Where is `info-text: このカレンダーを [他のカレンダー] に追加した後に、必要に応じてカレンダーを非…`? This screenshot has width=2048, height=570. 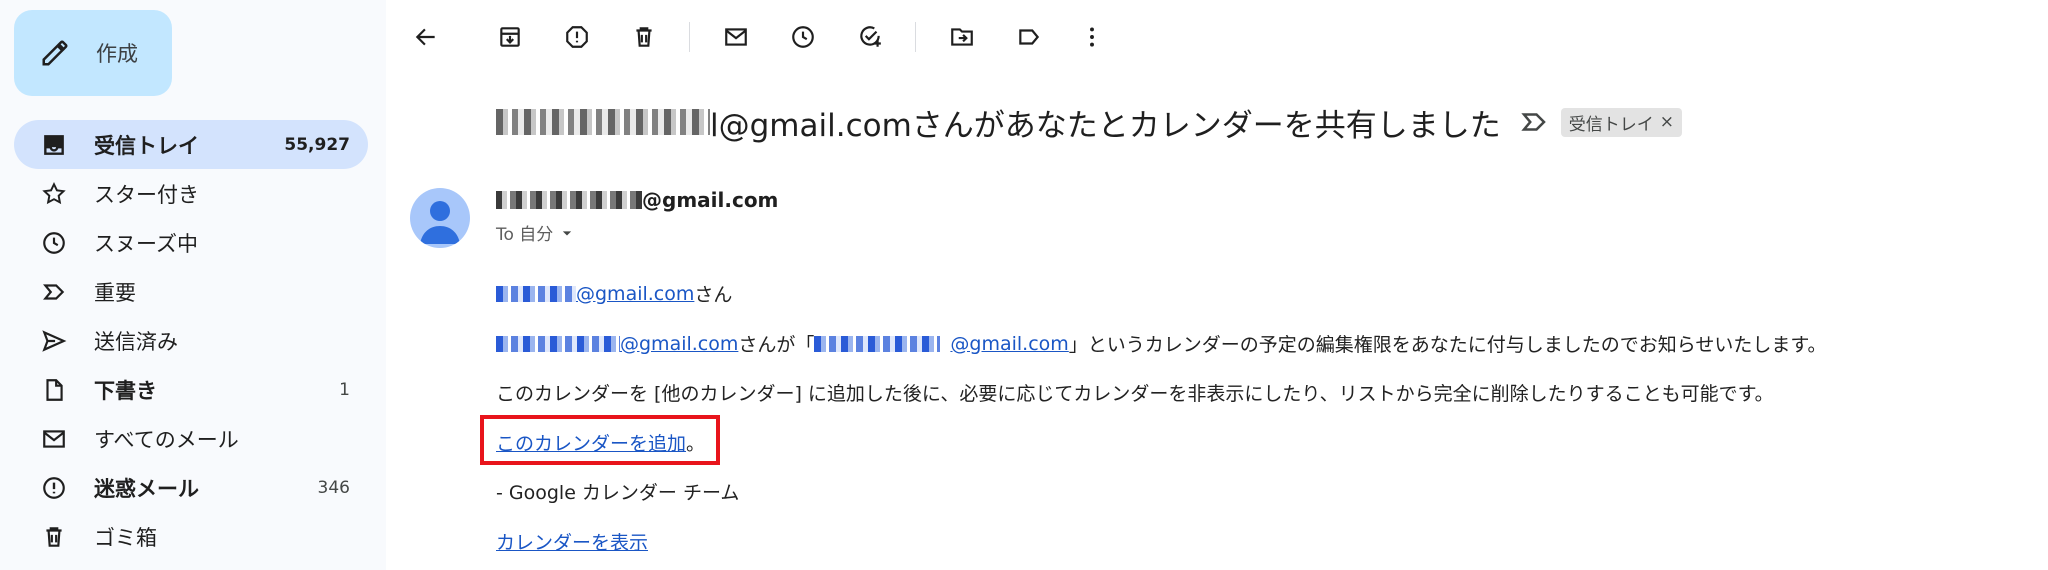
info-text: このカレンダーを [他のカレンダー] に追加した後に、必要に応じてカレンダーを非… is located at coordinates (1135, 394).